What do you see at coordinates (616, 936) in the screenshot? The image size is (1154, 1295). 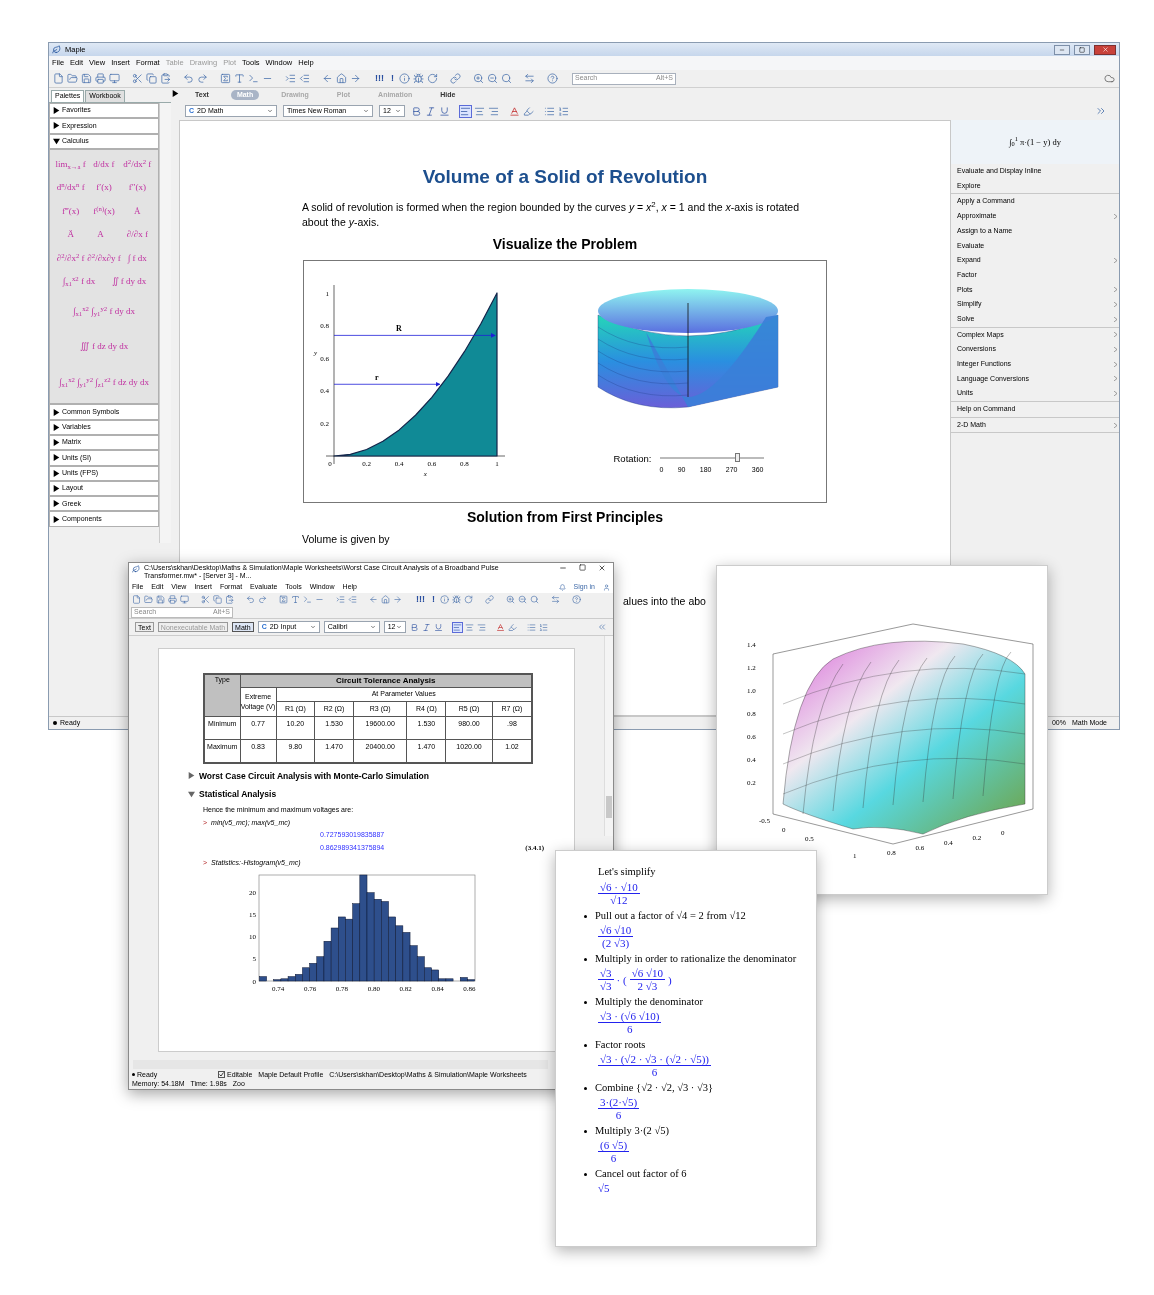 I see `math-expression: √6 √10 (2 √3)` at bounding box center [616, 936].